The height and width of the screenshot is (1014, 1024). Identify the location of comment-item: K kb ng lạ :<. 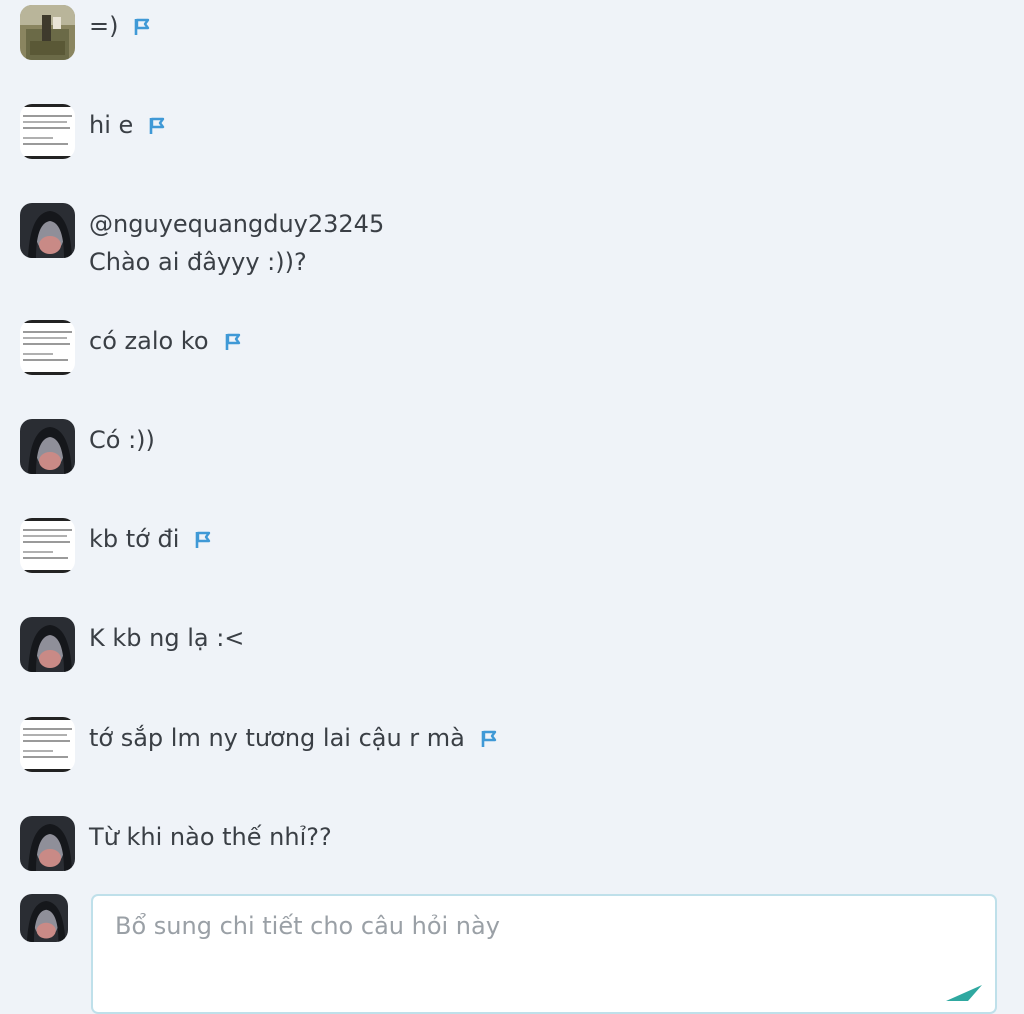
(510, 647).